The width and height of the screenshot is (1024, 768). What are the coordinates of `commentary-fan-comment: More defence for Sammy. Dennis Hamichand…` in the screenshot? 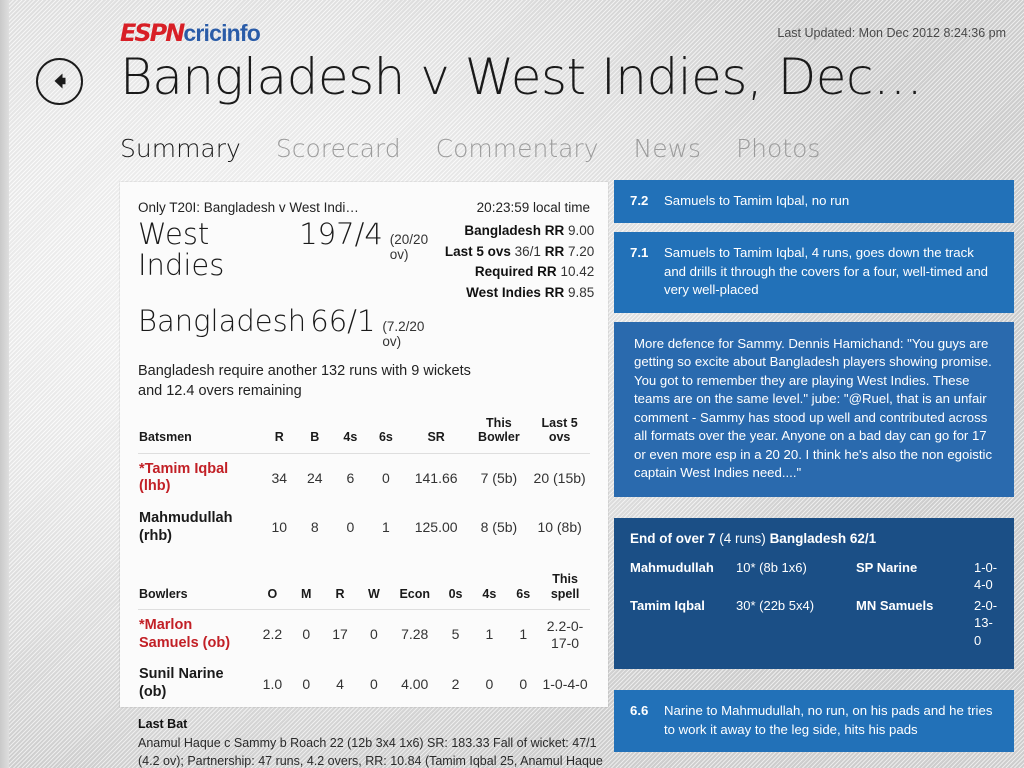 It's located at (814, 409).